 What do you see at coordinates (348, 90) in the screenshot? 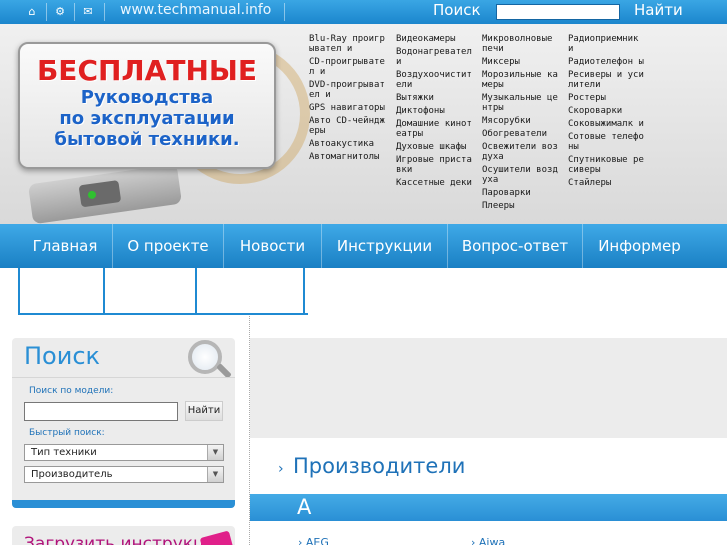
I see `category-link: DVD-проигрывател и` at bounding box center [348, 90].